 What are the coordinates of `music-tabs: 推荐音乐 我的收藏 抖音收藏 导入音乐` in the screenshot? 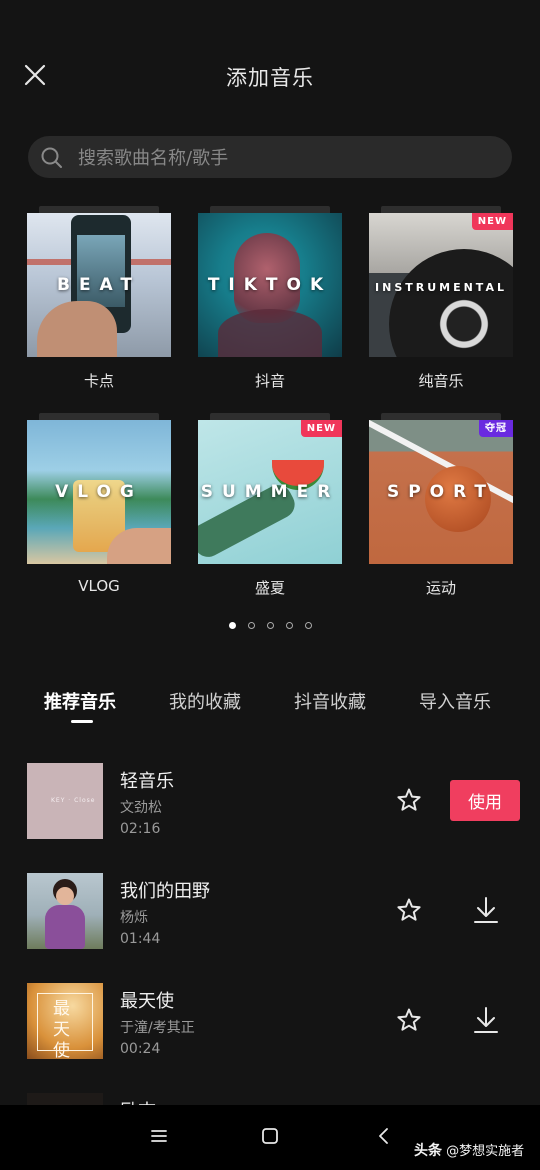 It's located at (270, 708).